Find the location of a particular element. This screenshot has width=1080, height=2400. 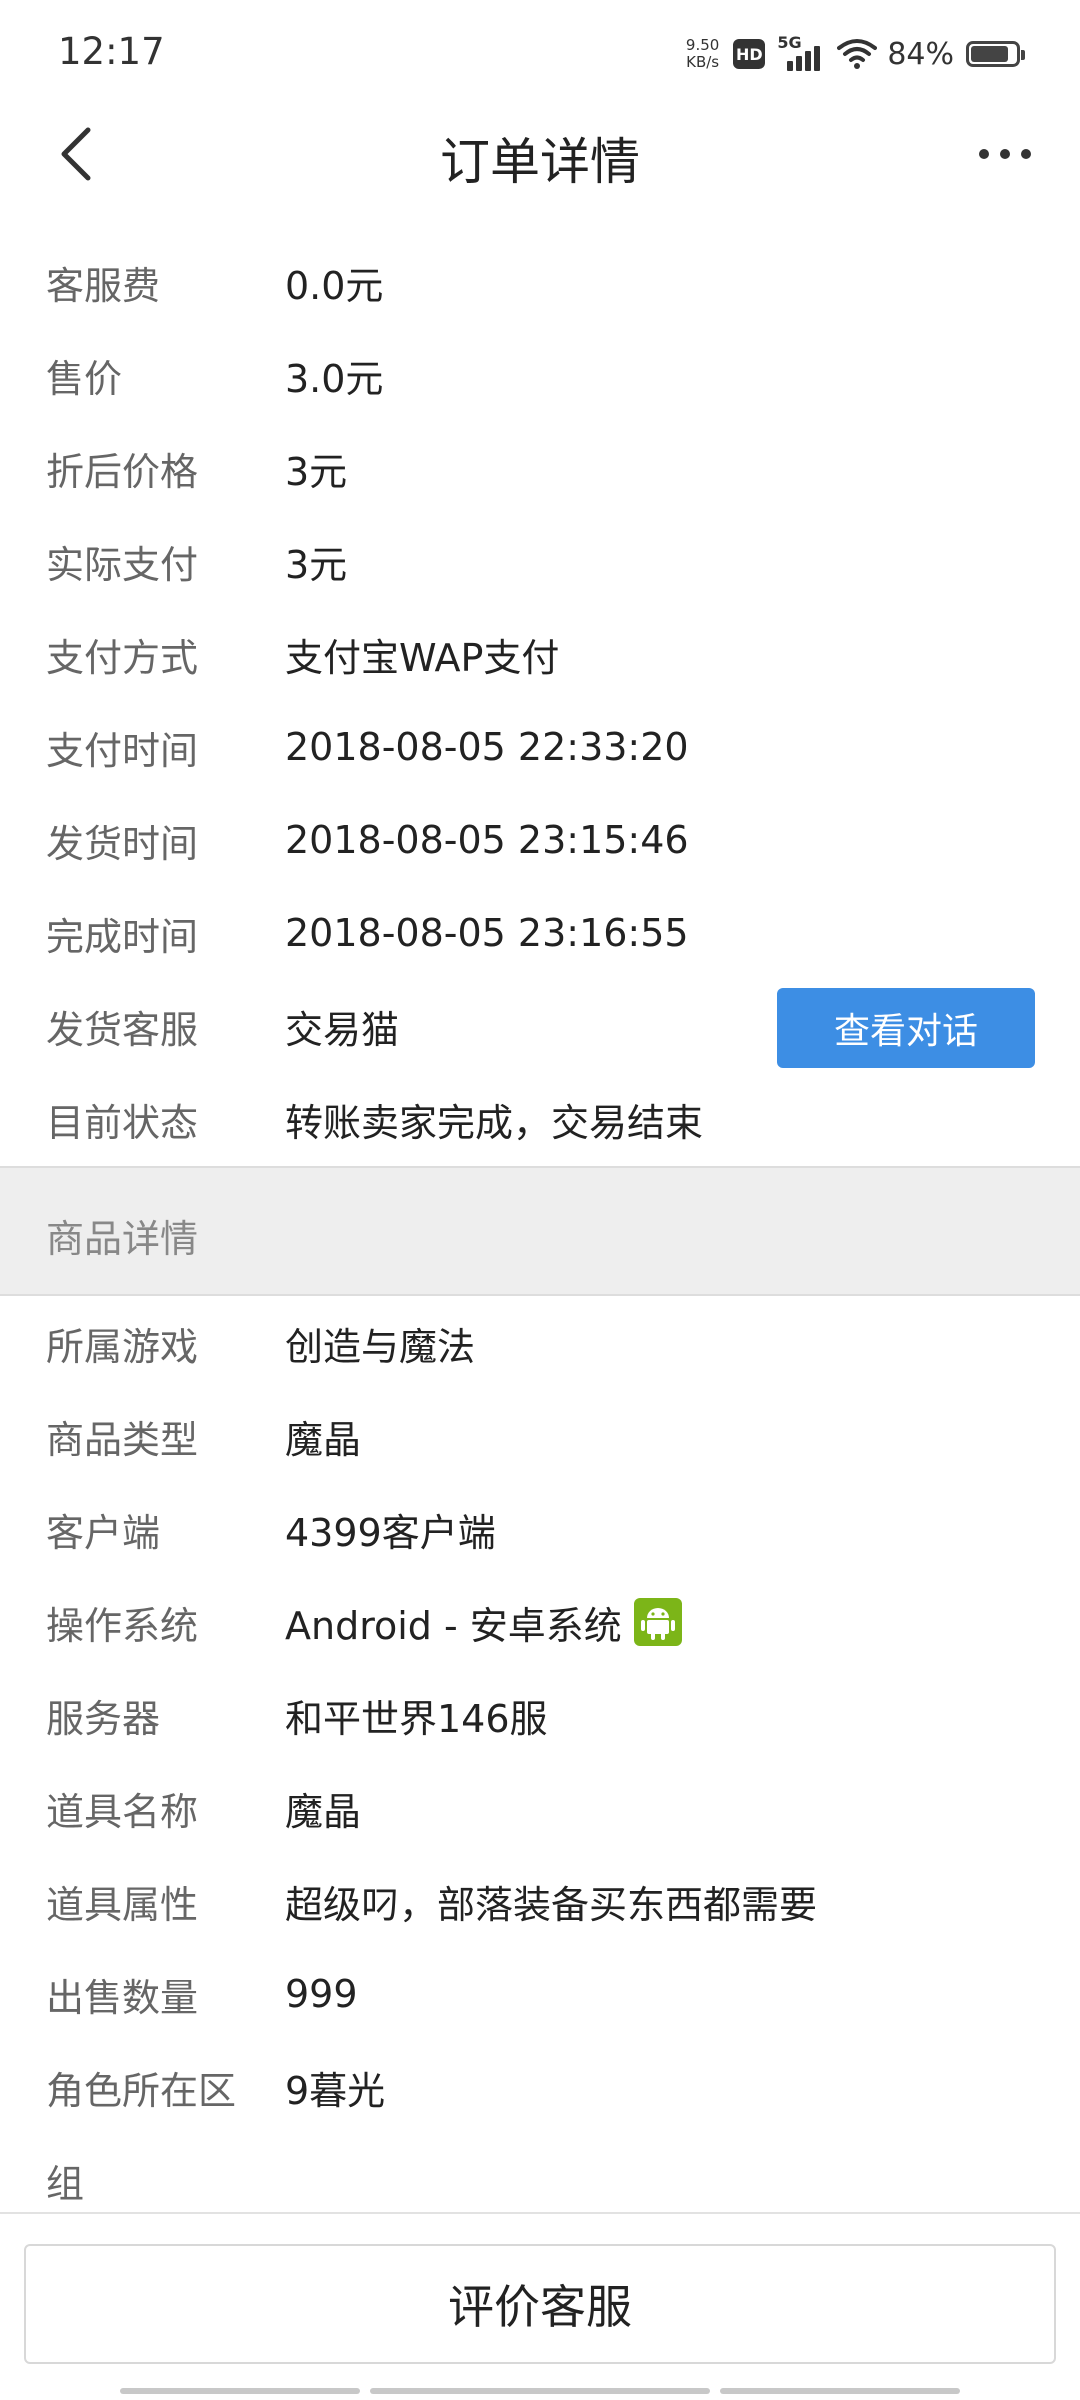

row-value: 4399客户端 is located at coordinates (390, 1532).